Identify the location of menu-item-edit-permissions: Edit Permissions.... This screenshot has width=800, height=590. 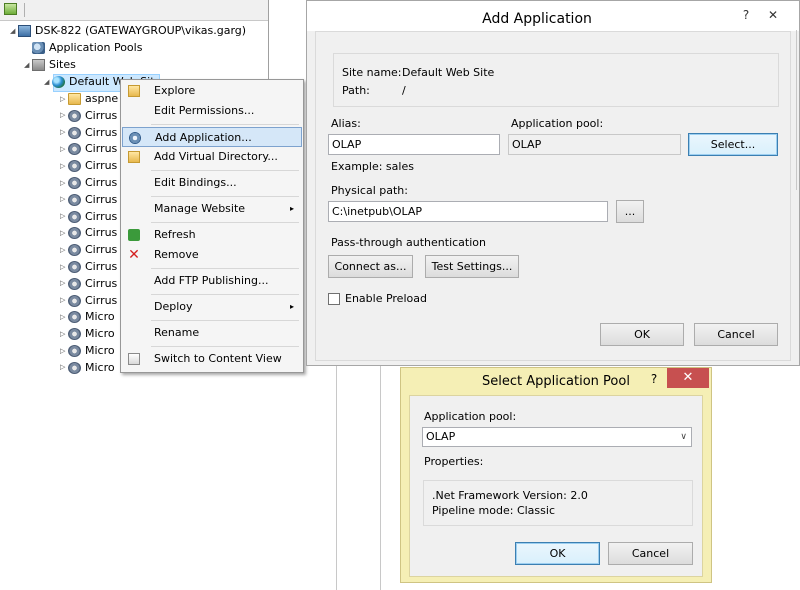
(212, 111).